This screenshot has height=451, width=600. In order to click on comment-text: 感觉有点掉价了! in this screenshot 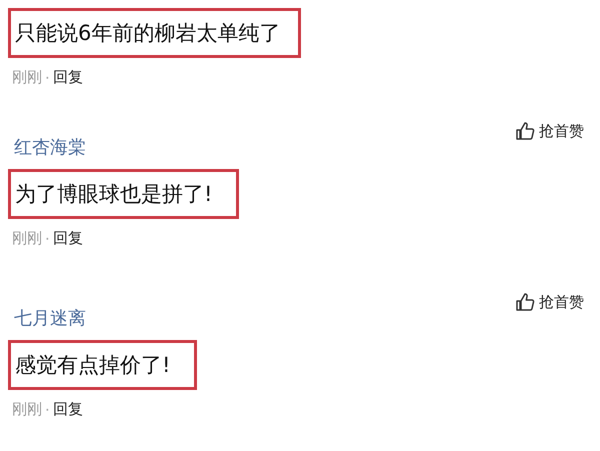, I will do `click(103, 365)`.